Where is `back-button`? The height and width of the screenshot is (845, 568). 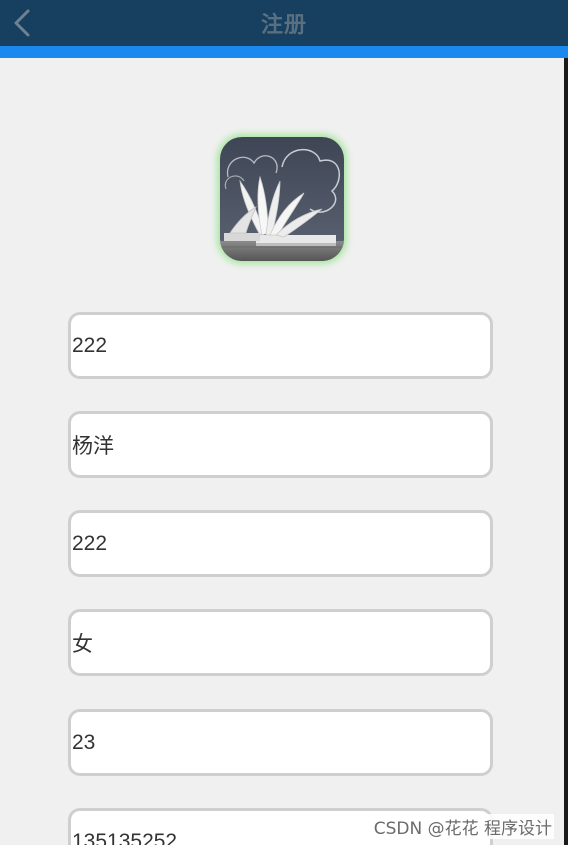 back-button is located at coordinates (22, 23).